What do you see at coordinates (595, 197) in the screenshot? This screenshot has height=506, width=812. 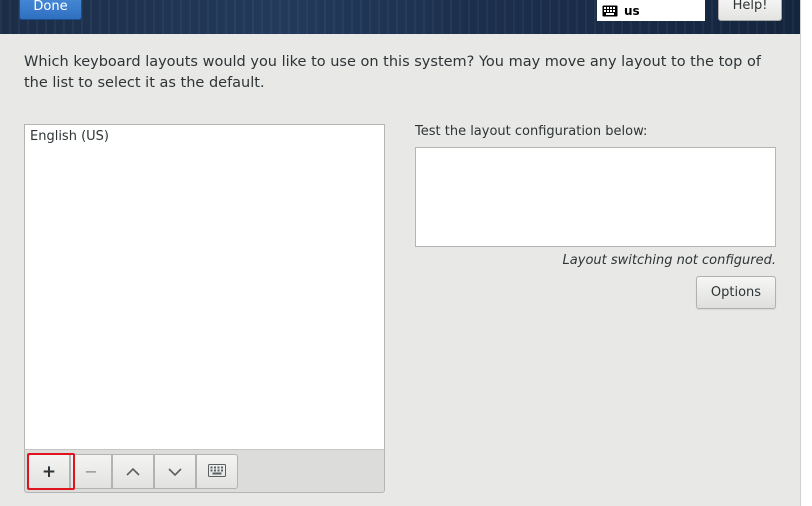 I see `test-layout-input` at bounding box center [595, 197].